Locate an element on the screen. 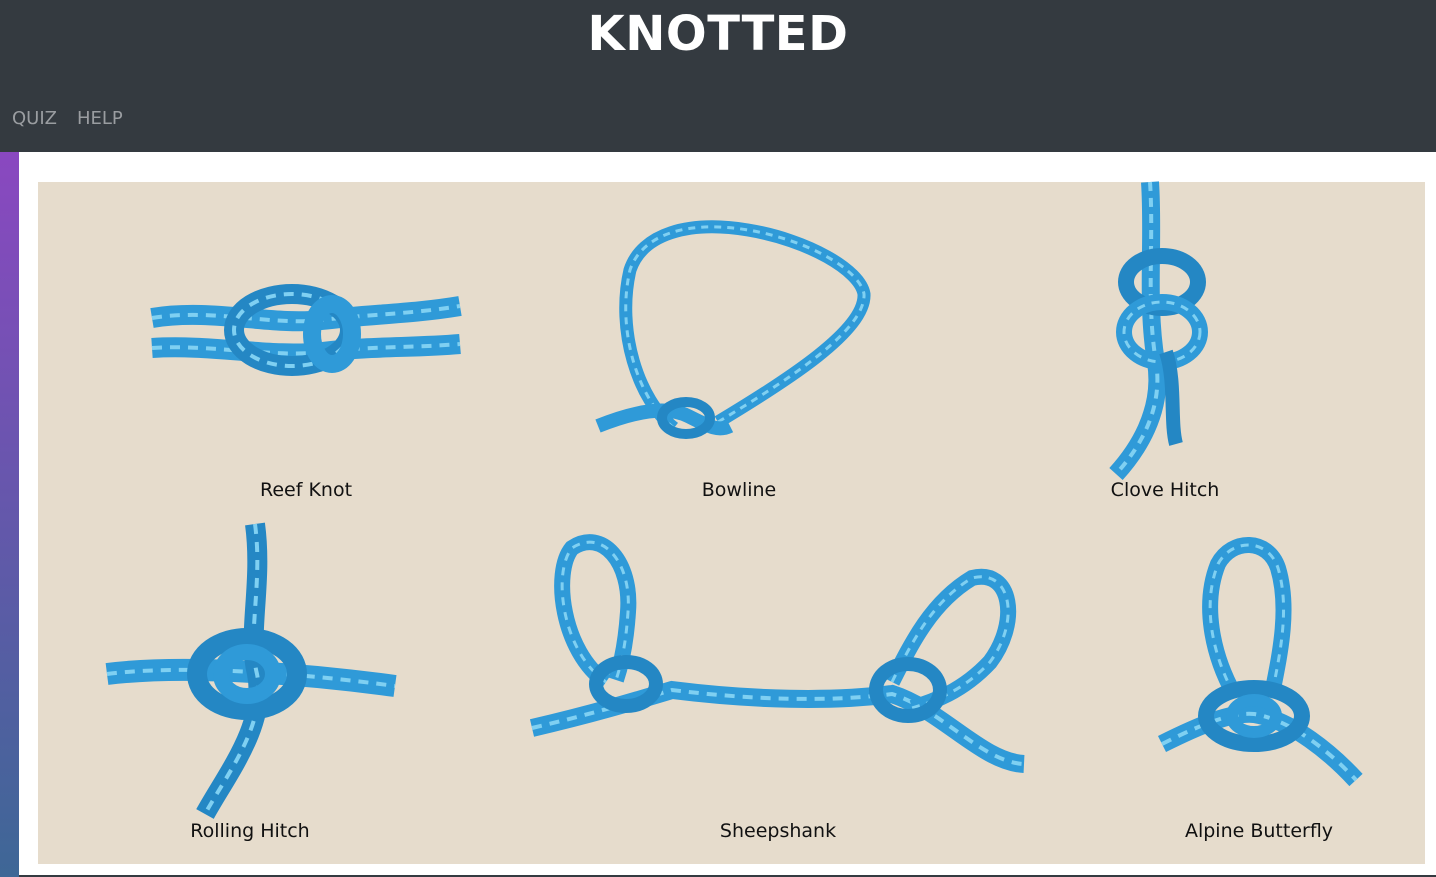 The width and height of the screenshot is (1436, 877). knot-label: Bowline is located at coordinates (739, 490).